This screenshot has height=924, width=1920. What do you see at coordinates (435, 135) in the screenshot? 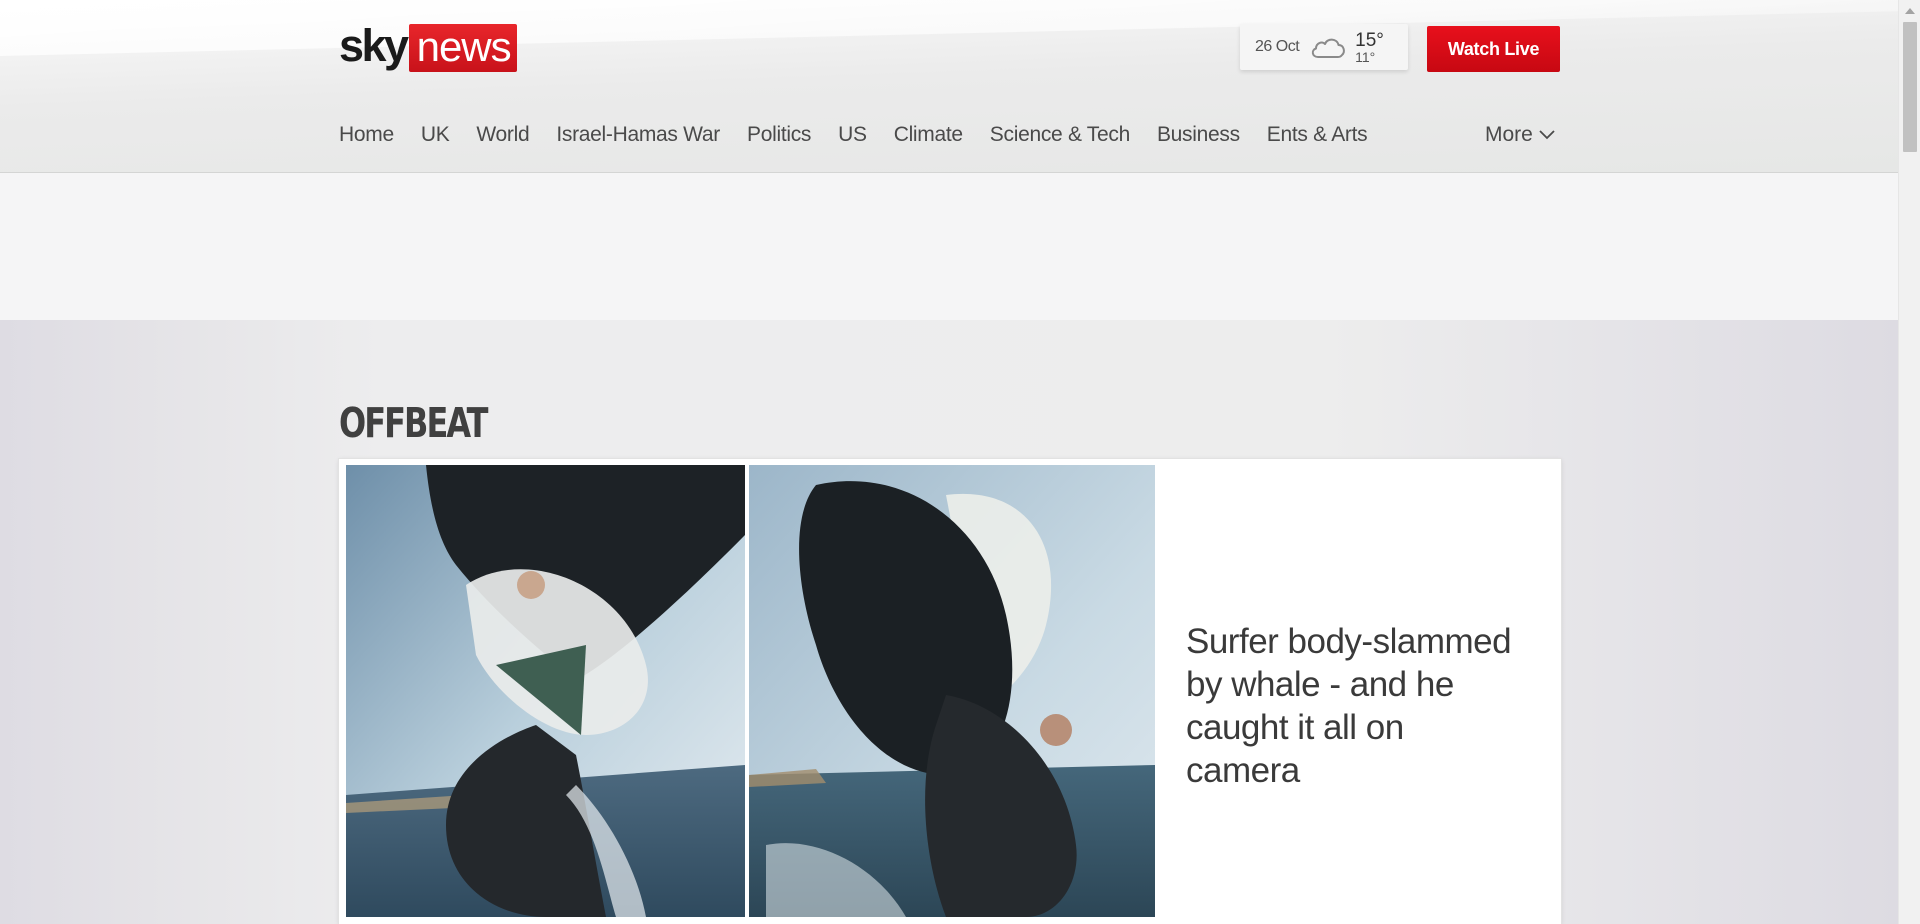
I see `nav-item-uk: UK` at bounding box center [435, 135].